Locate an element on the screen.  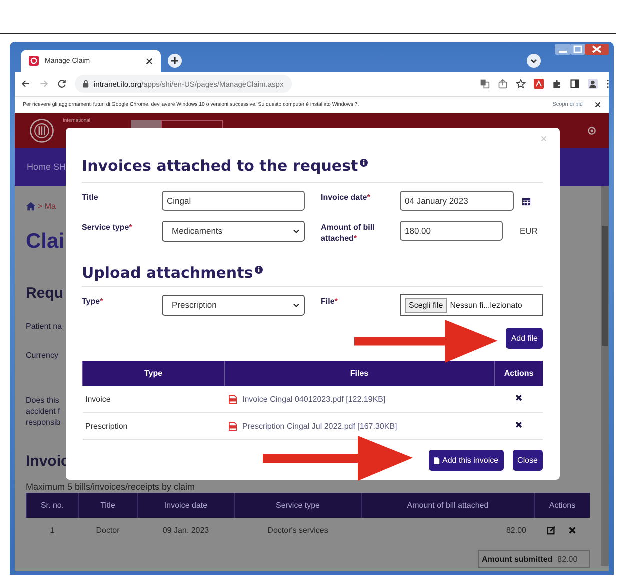
add-invoice-button: Add this invoice is located at coordinates (466, 460).